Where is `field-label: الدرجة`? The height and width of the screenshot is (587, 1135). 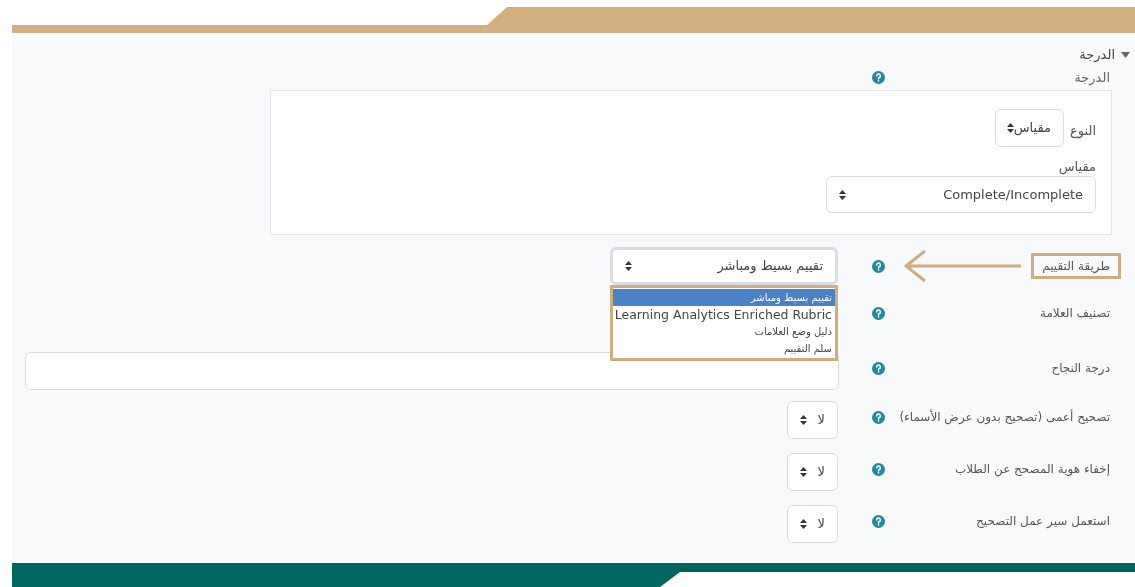
field-label: الدرجة is located at coordinates (1092, 77).